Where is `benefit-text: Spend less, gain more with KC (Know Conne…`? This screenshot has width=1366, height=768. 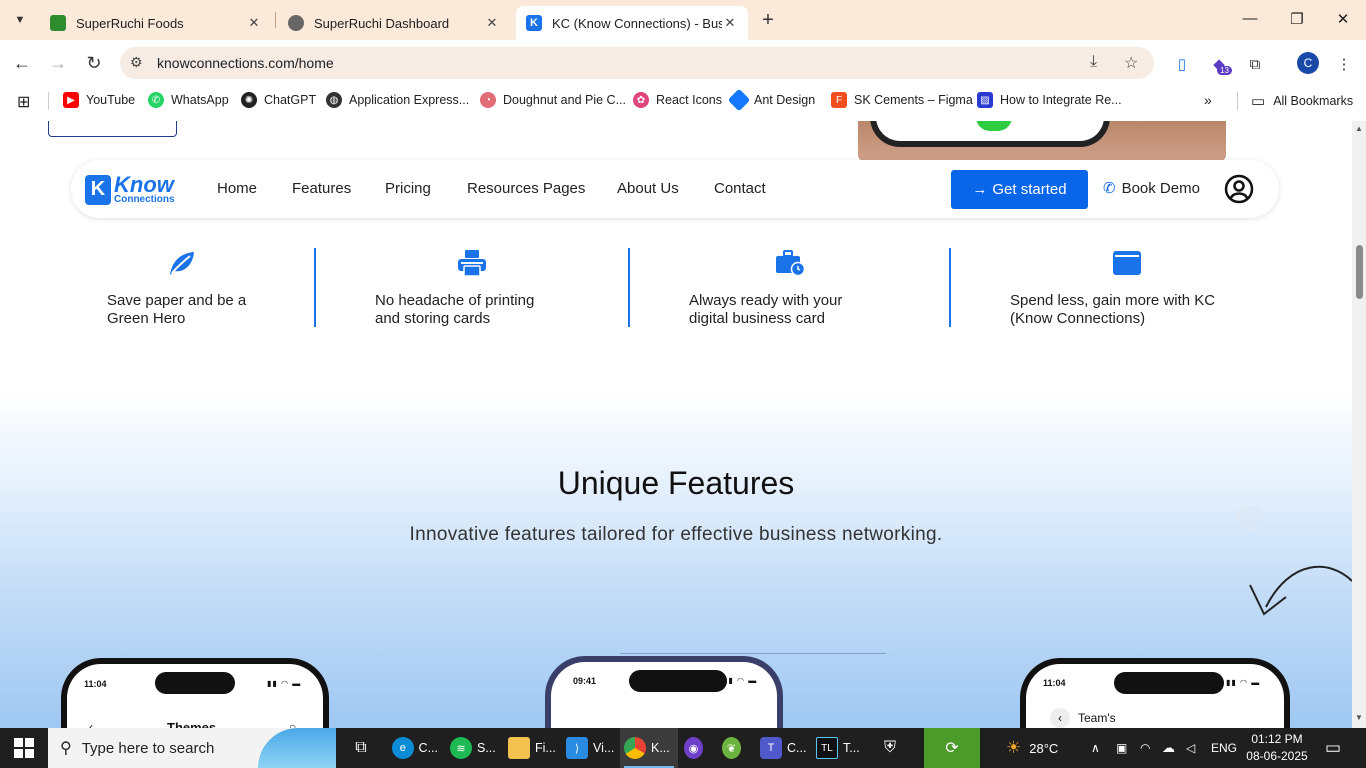
benefit-text: Spend less, gain more with KC (Know Conne… is located at coordinates (1113, 309).